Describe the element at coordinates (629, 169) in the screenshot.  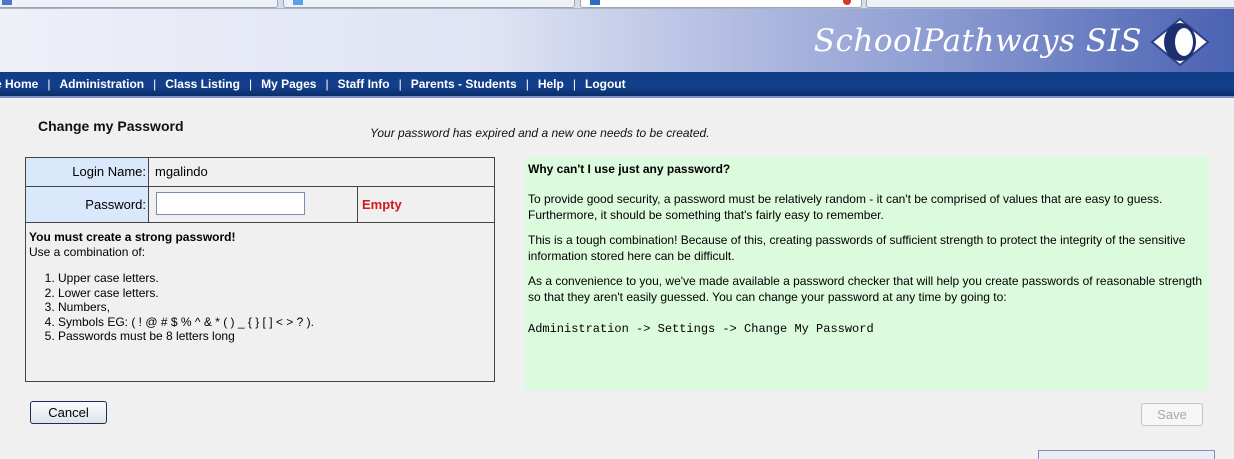
I see `help-title: Why can't I use just any password?` at that location.